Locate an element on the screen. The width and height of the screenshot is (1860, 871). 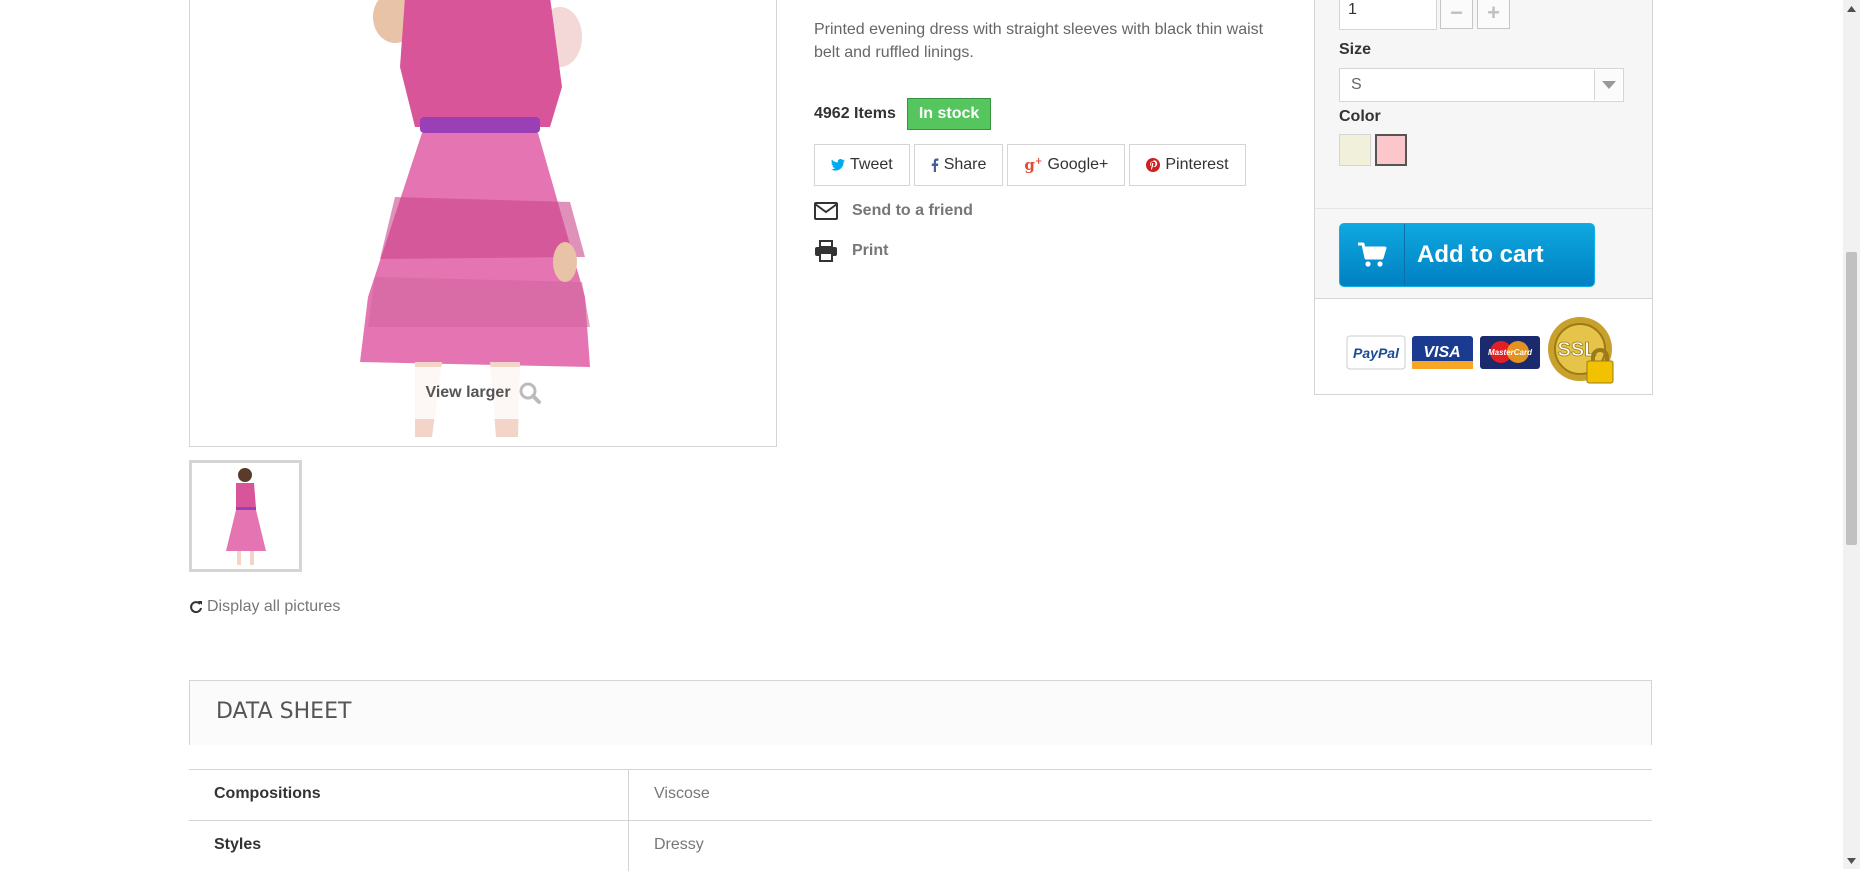
quantity-available: 4962 Items is located at coordinates (855, 114).